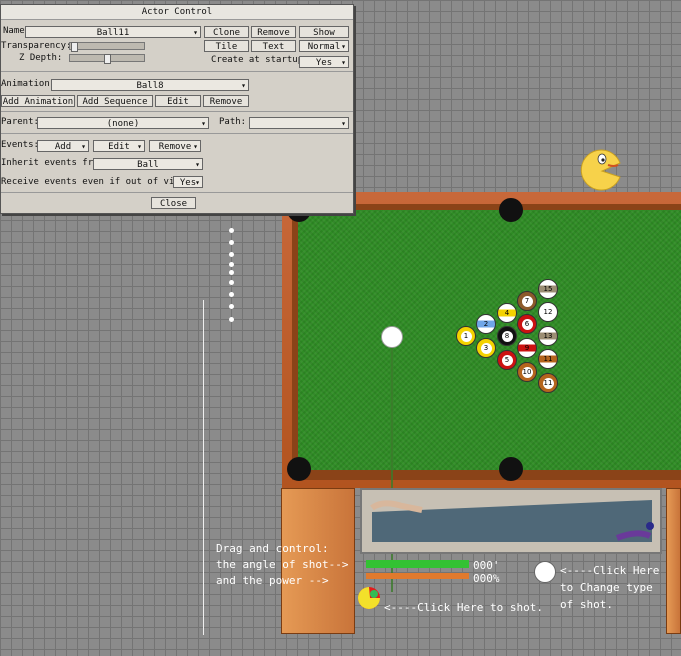 This screenshot has width=681, height=656. Describe the element at coordinates (606, 587) in the screenshot. I see `change-instruction-2: to Change type` at that location.